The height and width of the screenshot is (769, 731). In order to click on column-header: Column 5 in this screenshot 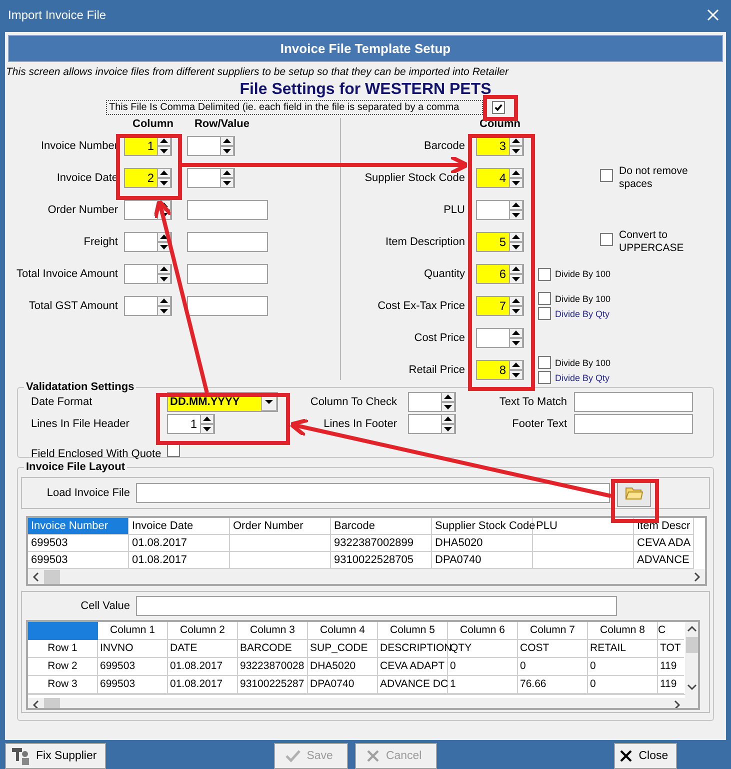, I will do `click(413, 631)`.